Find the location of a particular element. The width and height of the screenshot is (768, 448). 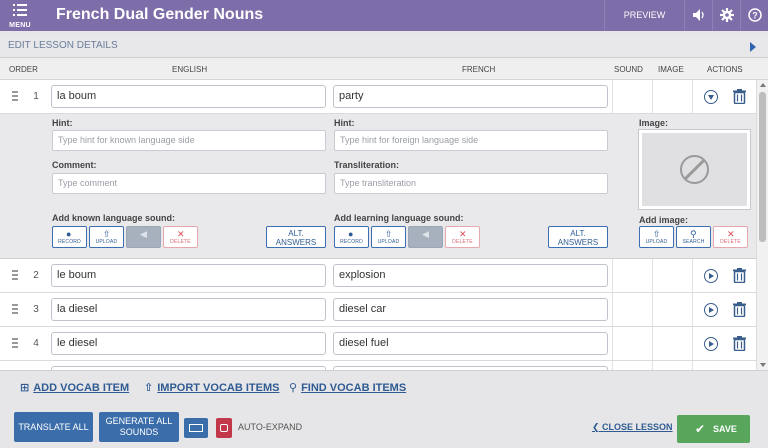

sound-toggle-button is located at coordinates (698, 15).